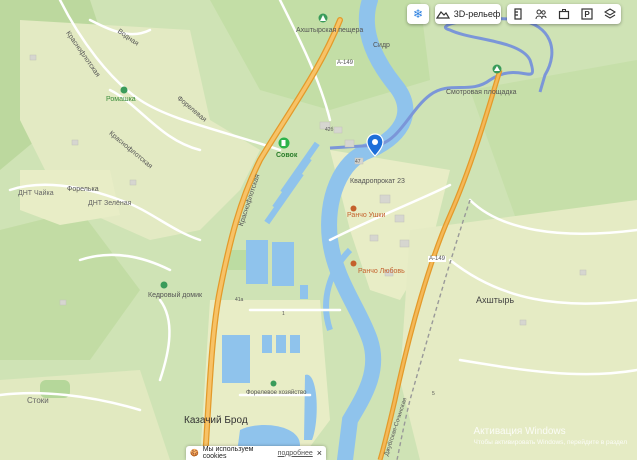  What do you see at coordinates (38, 400) in the screenshot?
I see `map-label-stoki: Стоки` at bounding box center [38, 400].